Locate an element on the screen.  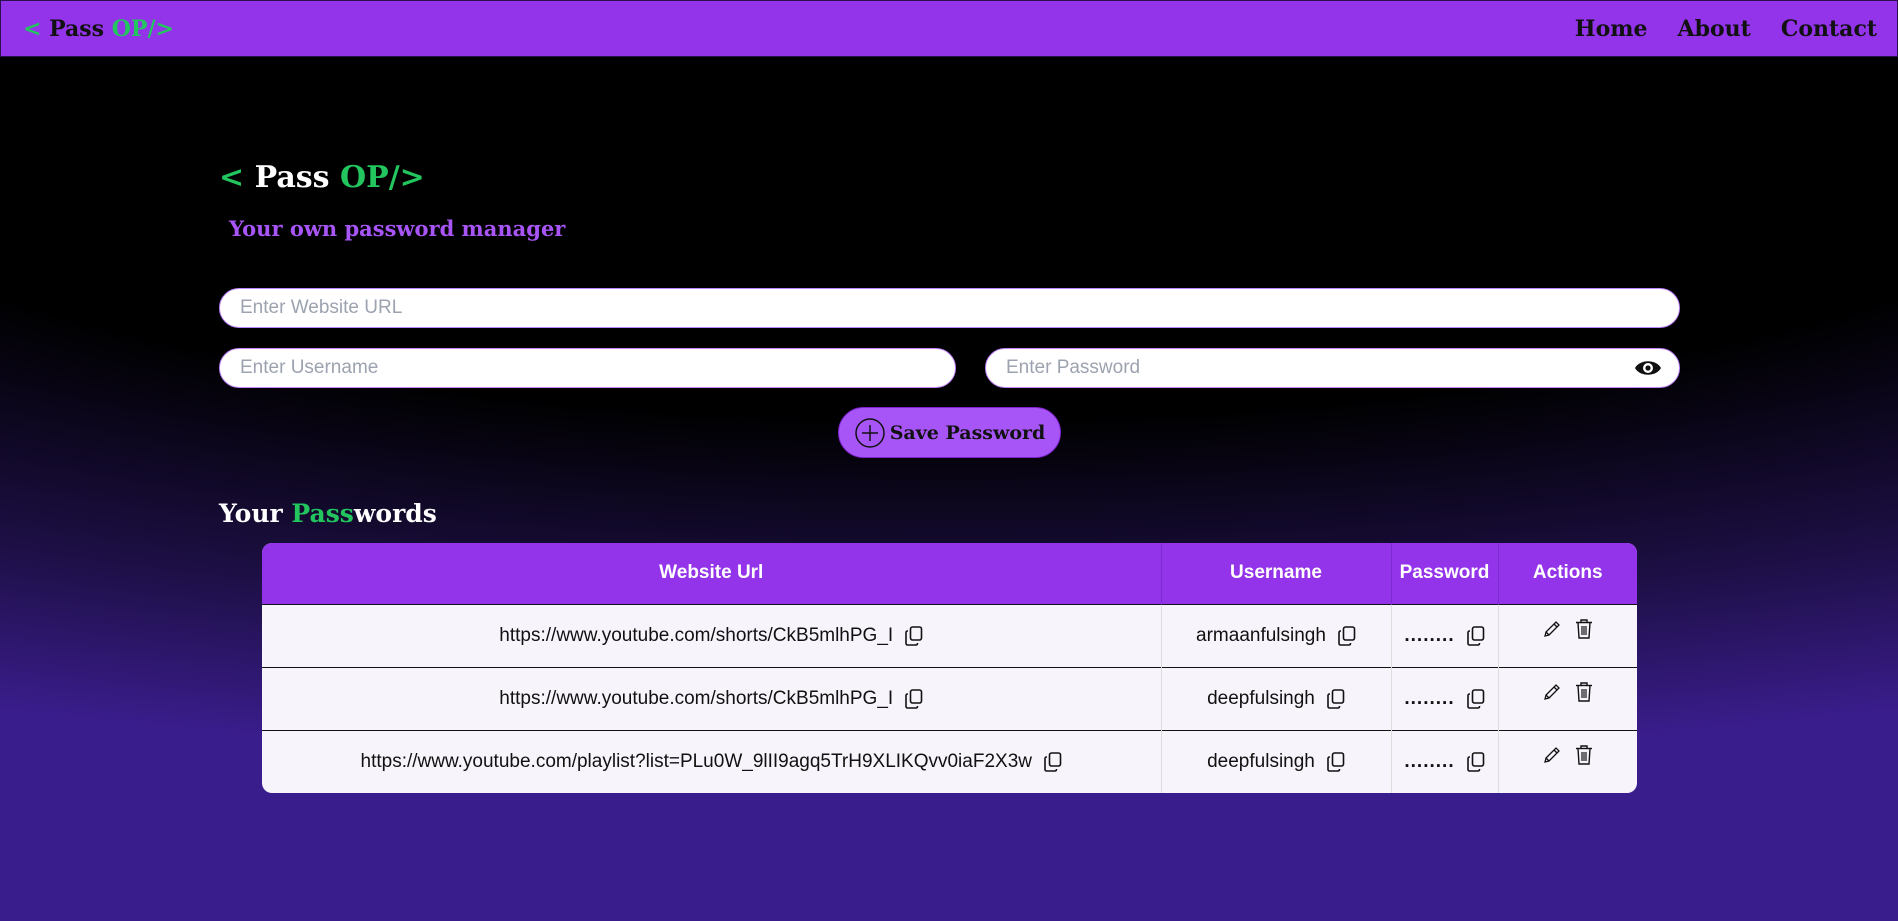
logo-bracket: < is located at coordinates (36, 28).